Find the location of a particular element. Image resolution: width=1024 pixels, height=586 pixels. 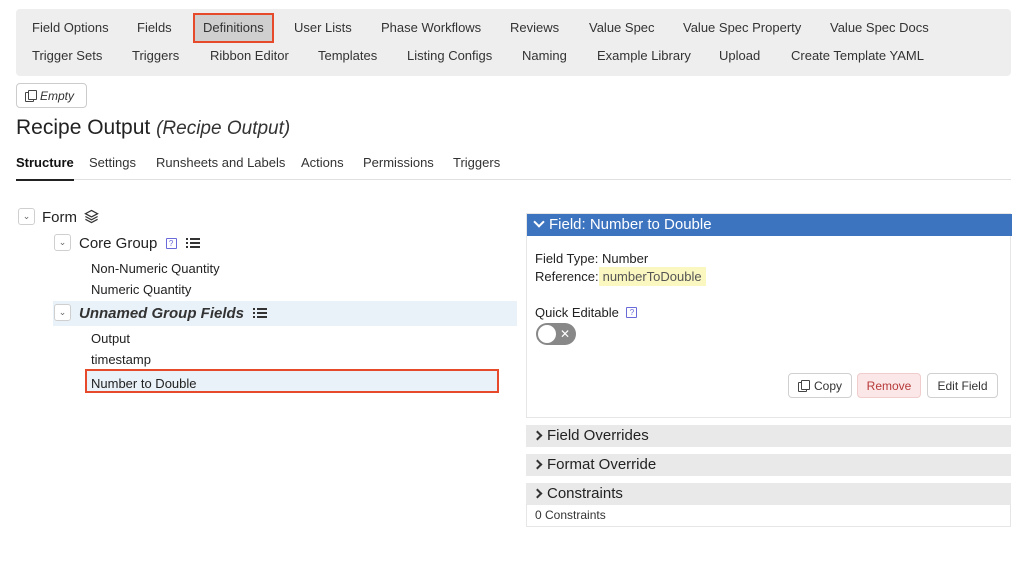

nav-definitions: Definitions is located at coordinates (233, 28).